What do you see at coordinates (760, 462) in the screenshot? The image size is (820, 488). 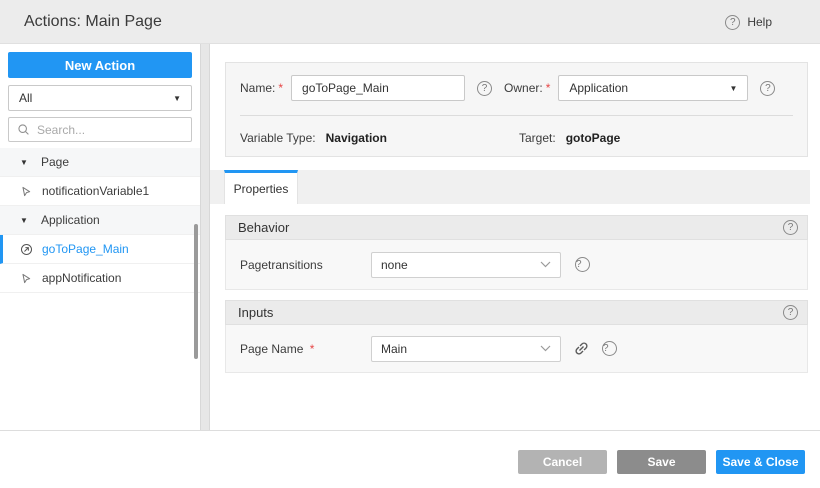 I see `save-and-close-button: Save & Close` at bounding box center [760, 462].